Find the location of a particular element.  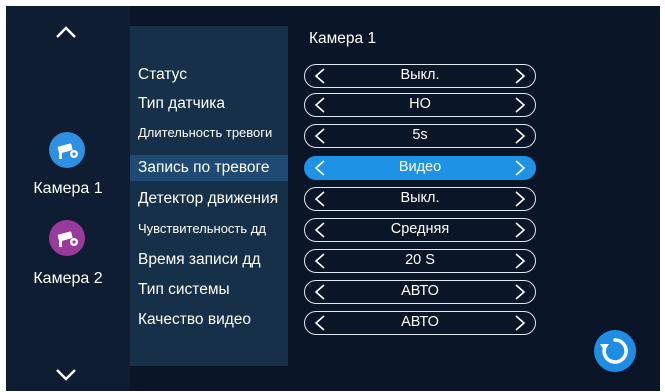

selector-status: Выкл. is located at coordinates (420, 76).